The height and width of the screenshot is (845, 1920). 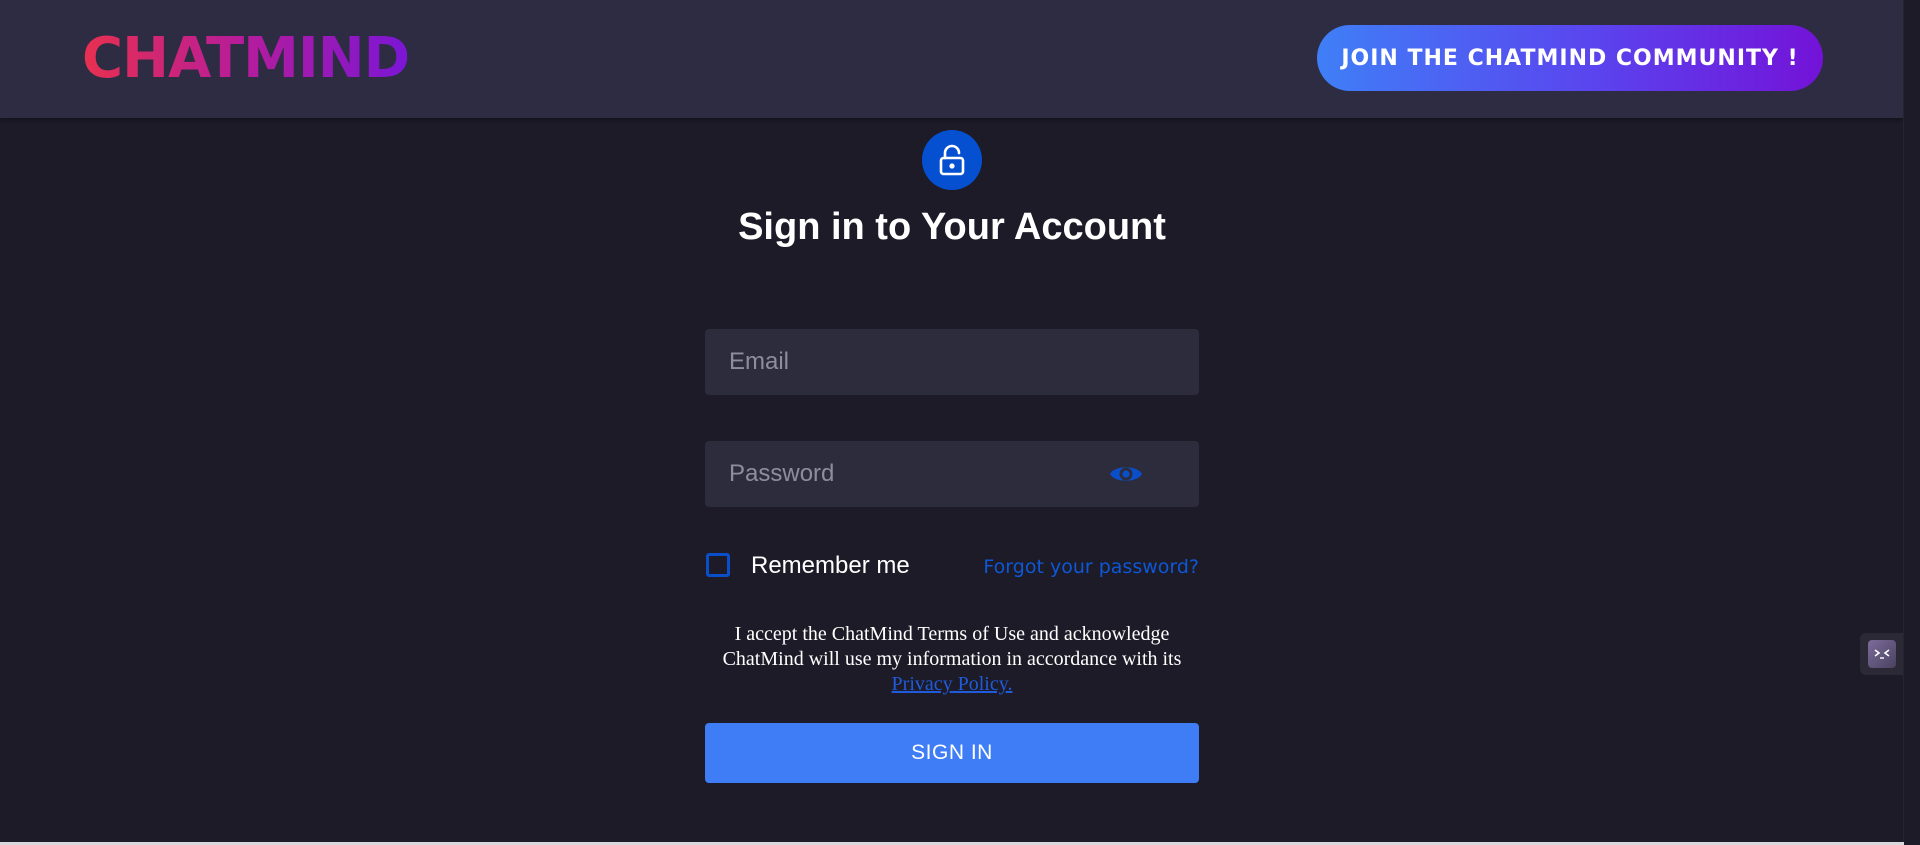 What do you see at coordinates (718, 565) in the screenshot?
I see `remember-me-checkbox` at bounding box center [718, 565].